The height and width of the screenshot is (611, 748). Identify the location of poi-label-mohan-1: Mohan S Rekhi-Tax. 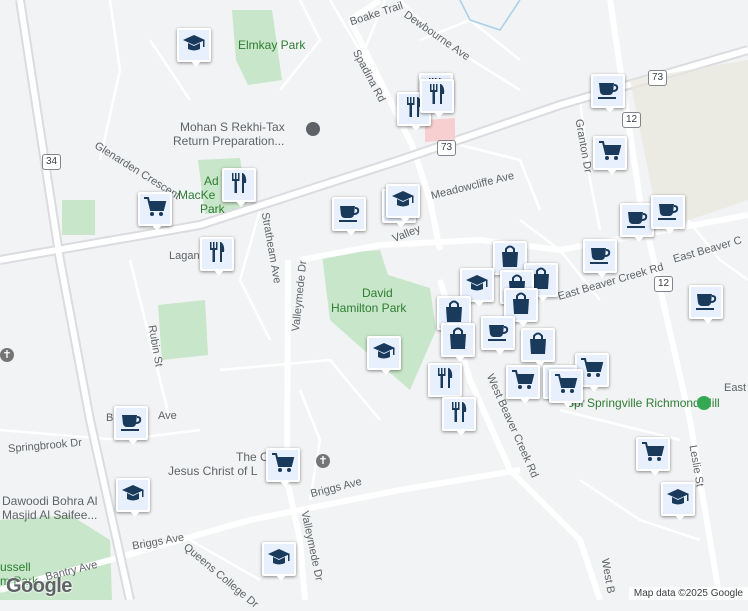
(232, 127).